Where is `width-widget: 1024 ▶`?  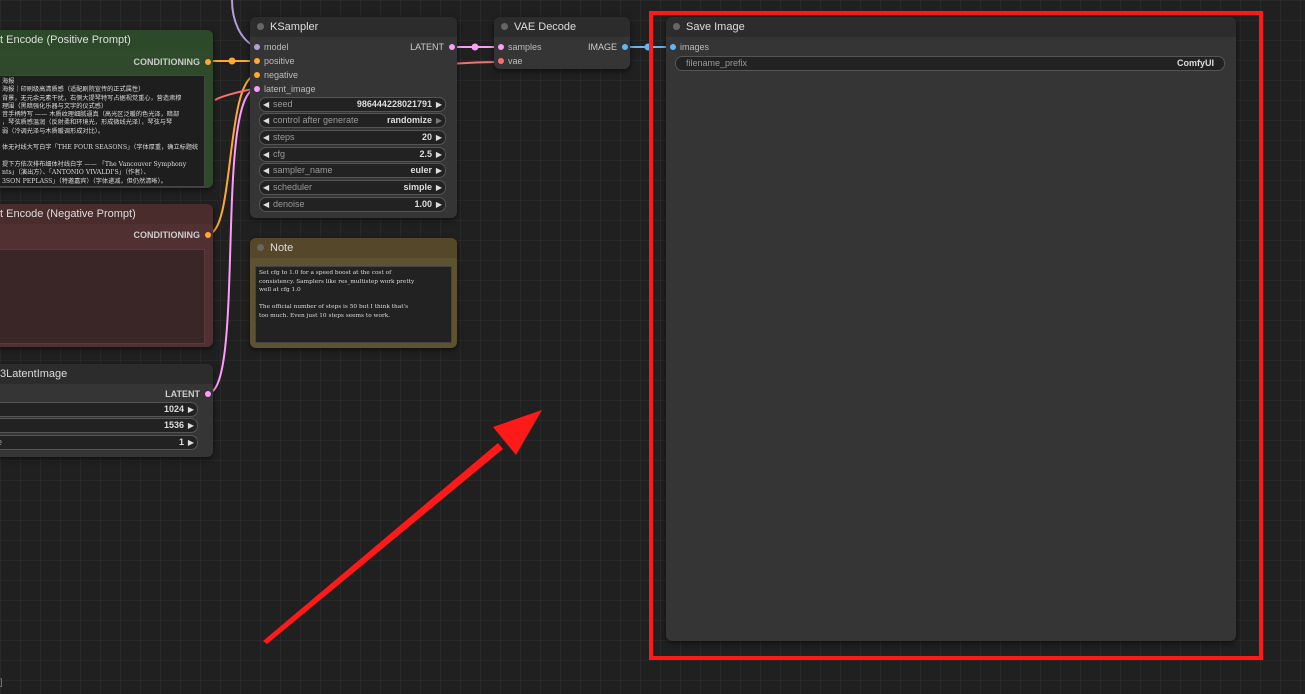
width-widget: 1024 ▶ is located at coordinates (99, 409).